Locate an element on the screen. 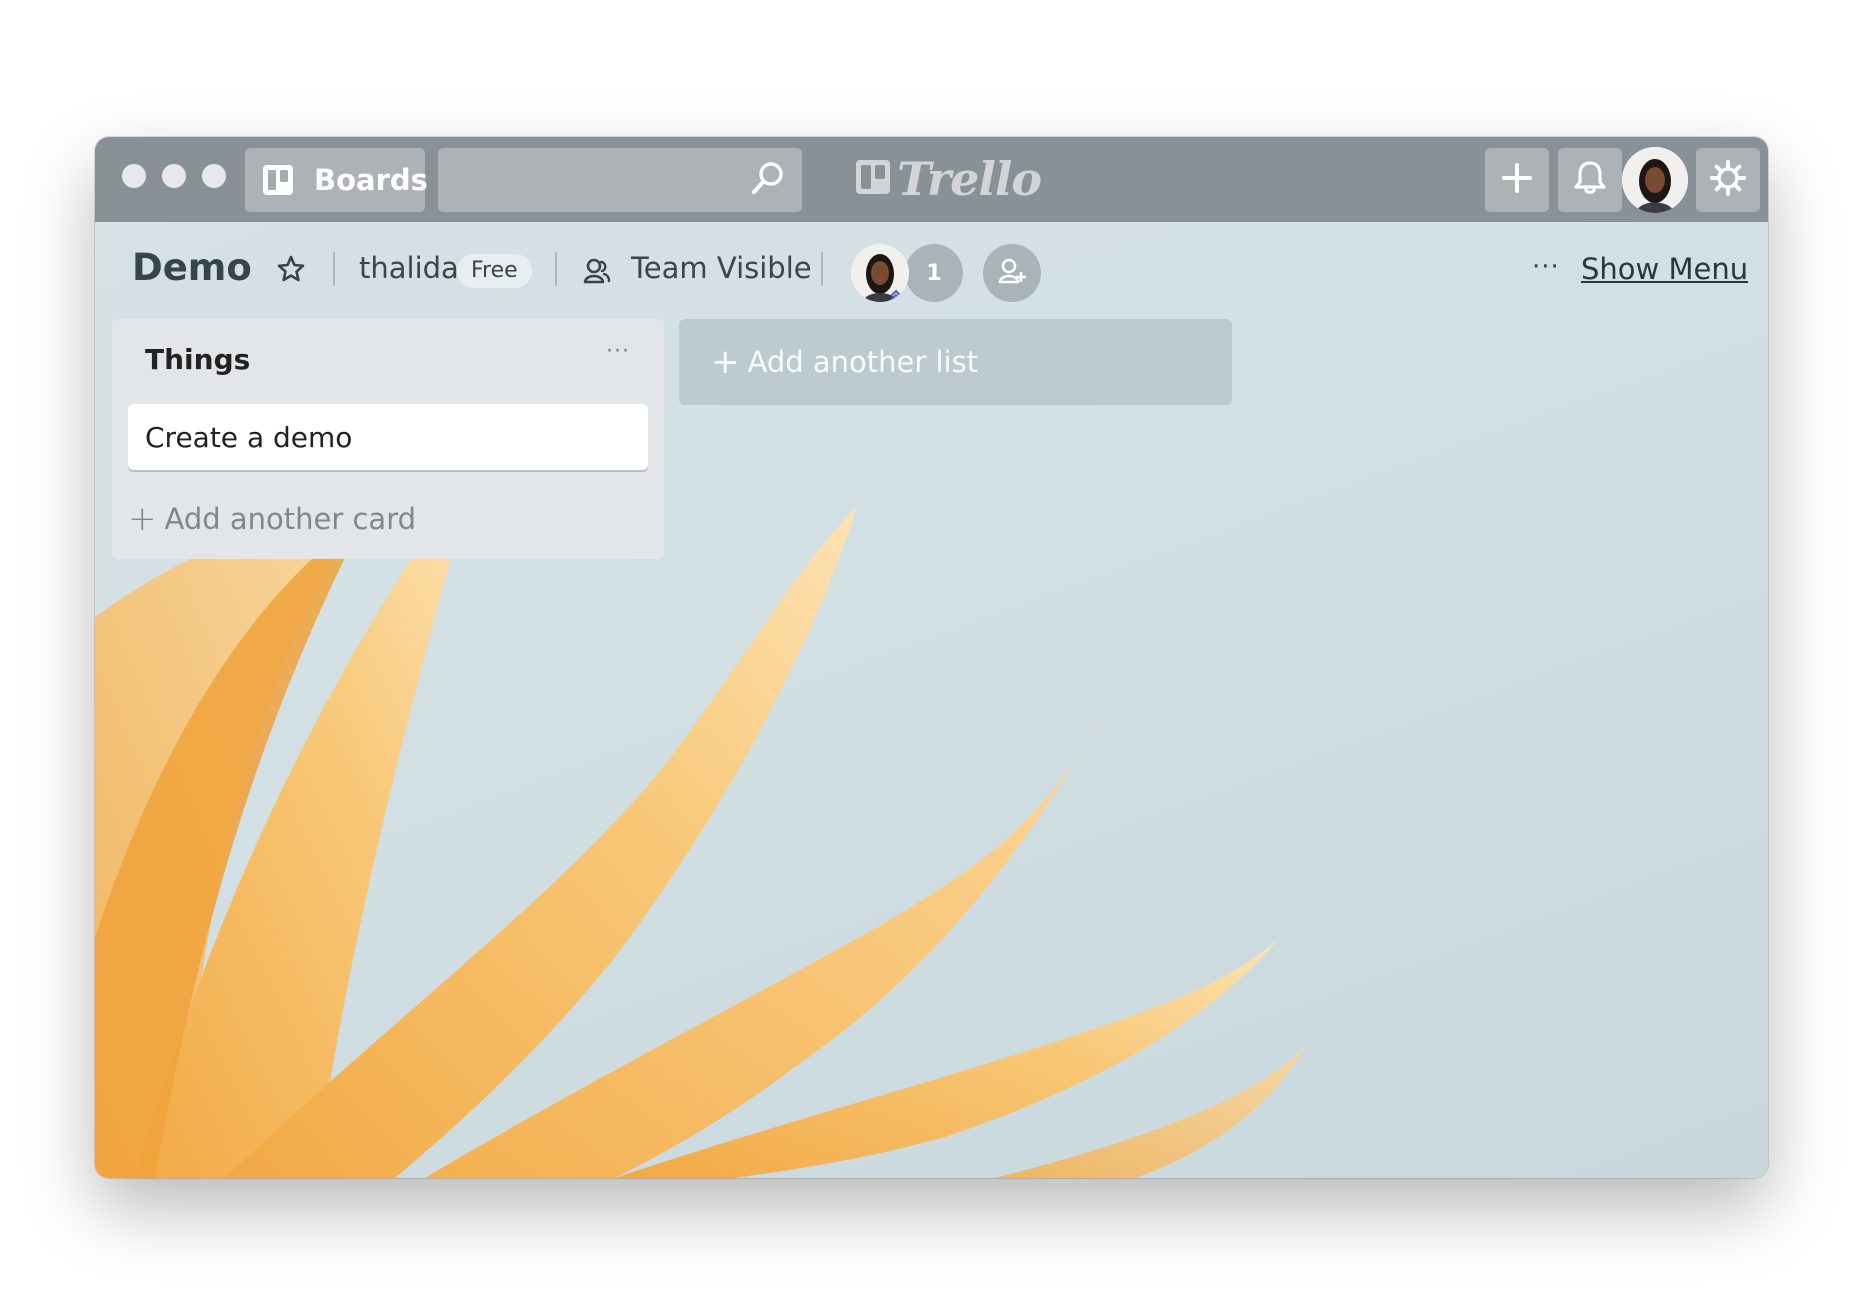  card: Create a demo is located at coordinates (388, 437).